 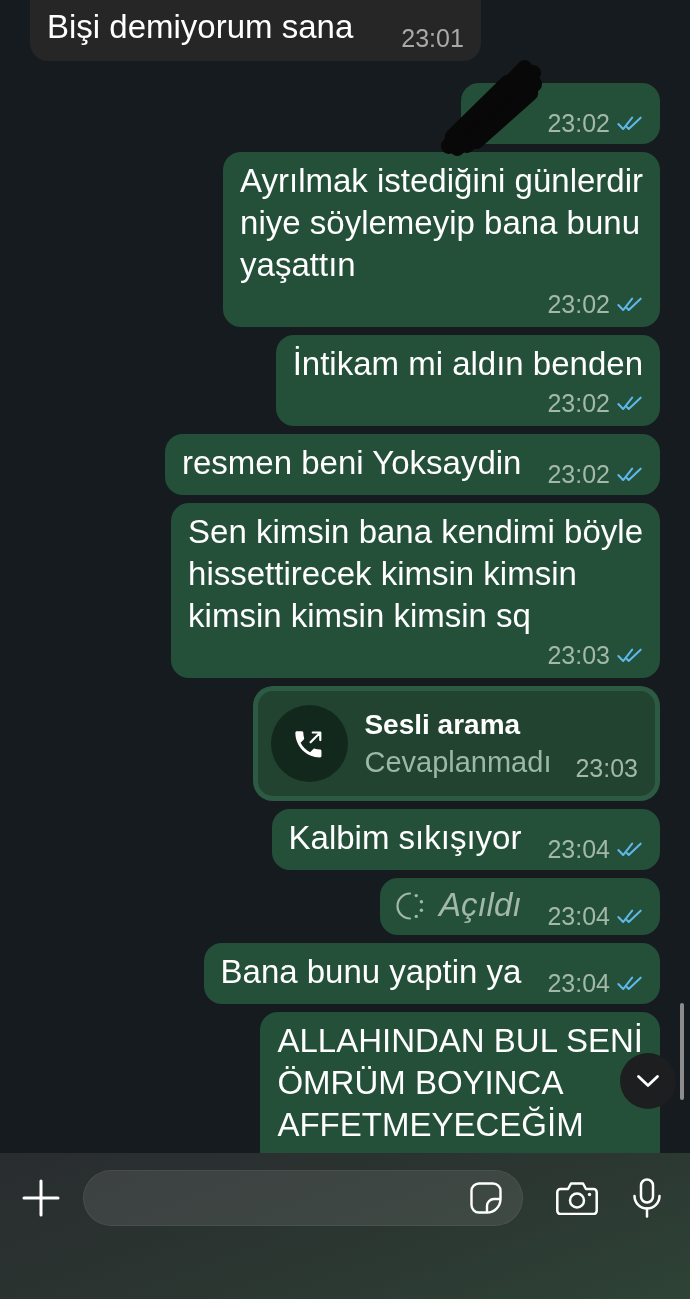 I want to click on message-text: Ayrılmak istediğini günlerdir niye söylemeyip bana bunu yaşattın, so click(x=441, y=222).